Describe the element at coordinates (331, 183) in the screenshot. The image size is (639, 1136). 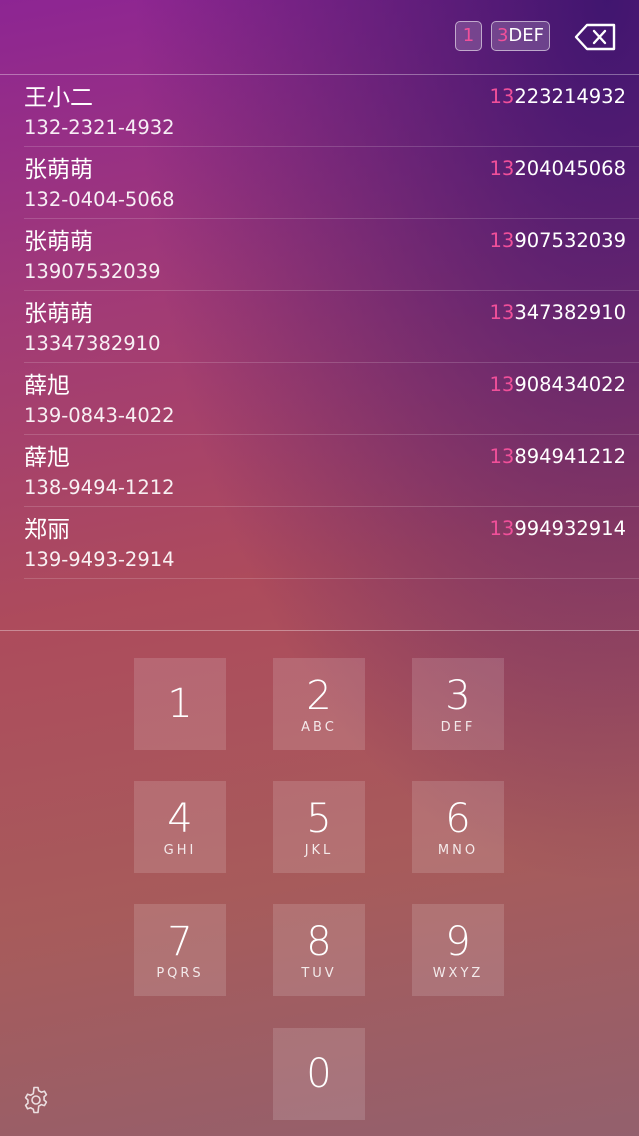
I see `contact-row: 张萌萌 132-0404-5068 13204045068` at that location.